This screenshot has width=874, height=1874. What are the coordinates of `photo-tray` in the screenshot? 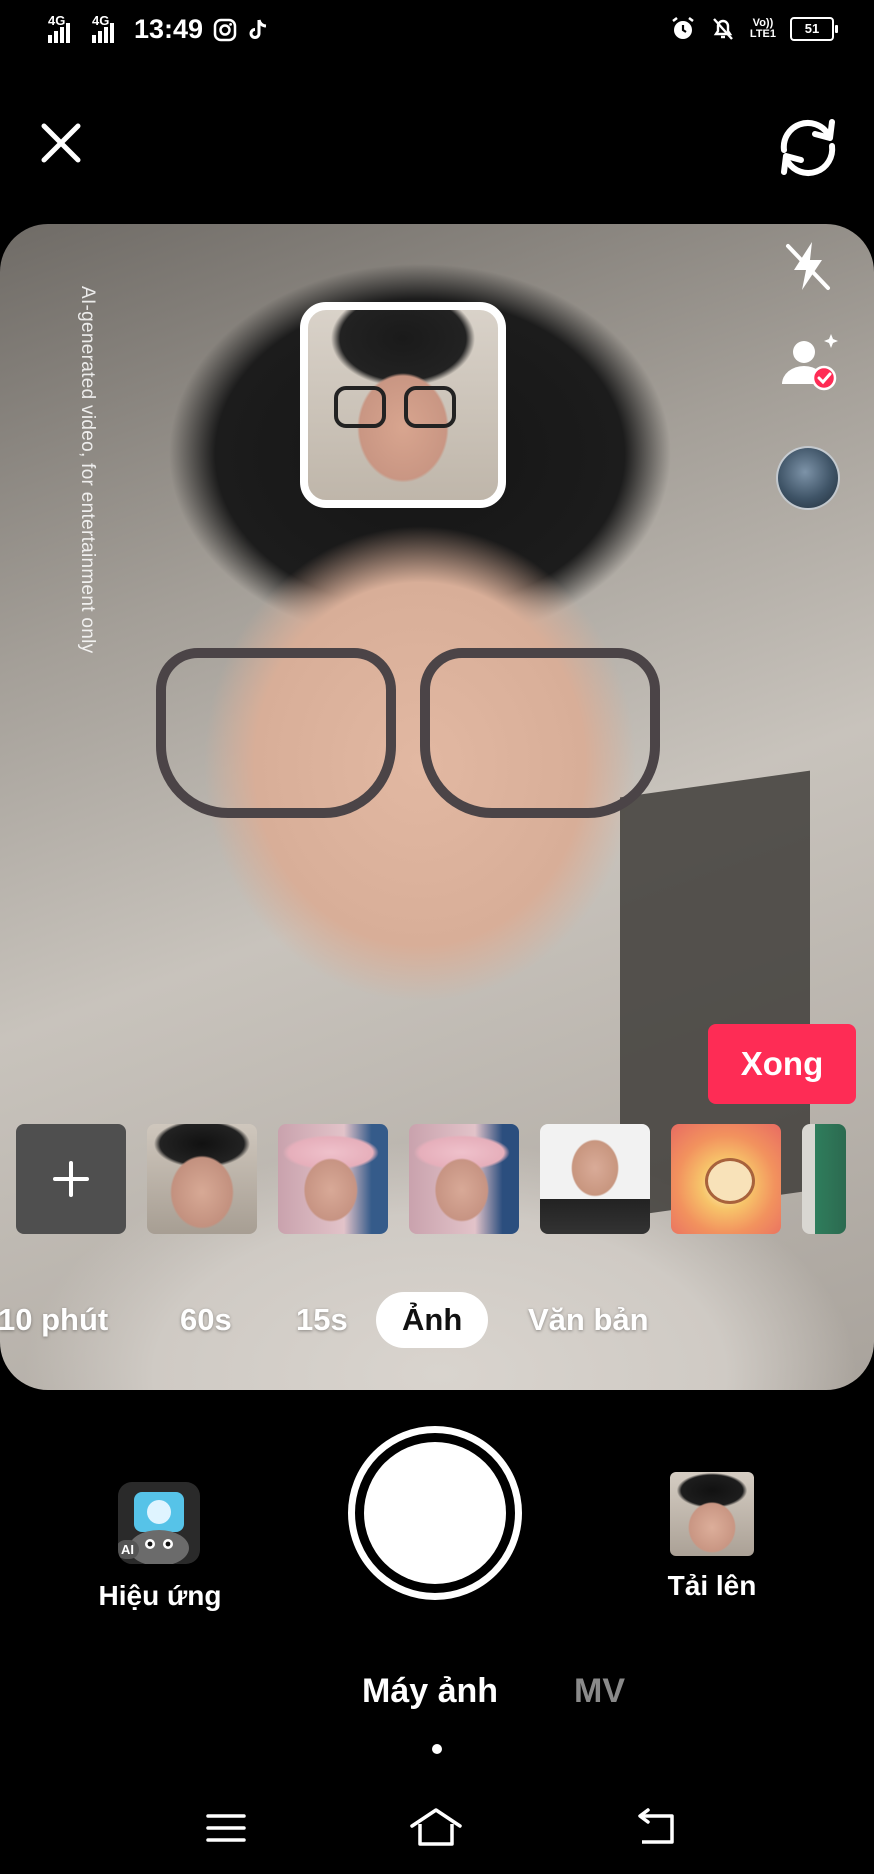 It's located at (445, 1180).